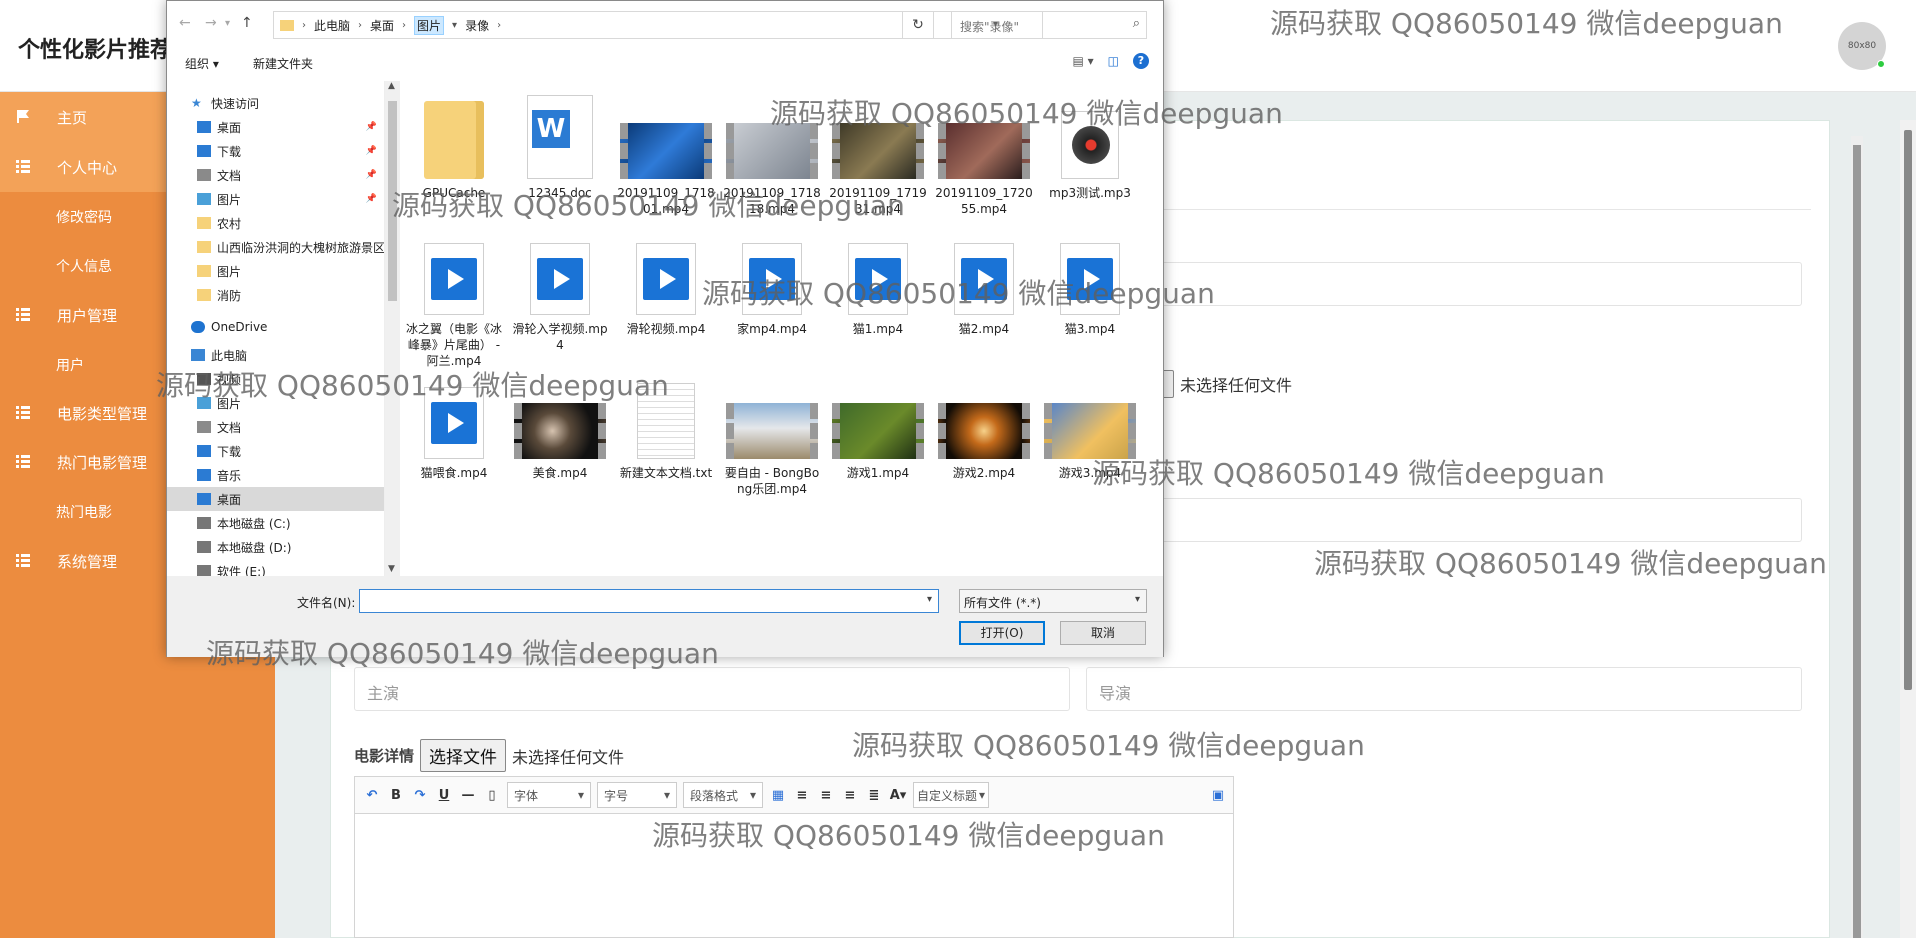 The height and width of the screenshot is (938, 1916). I want to click on nav-tree-item: 文档 📌, so click(275, 175).